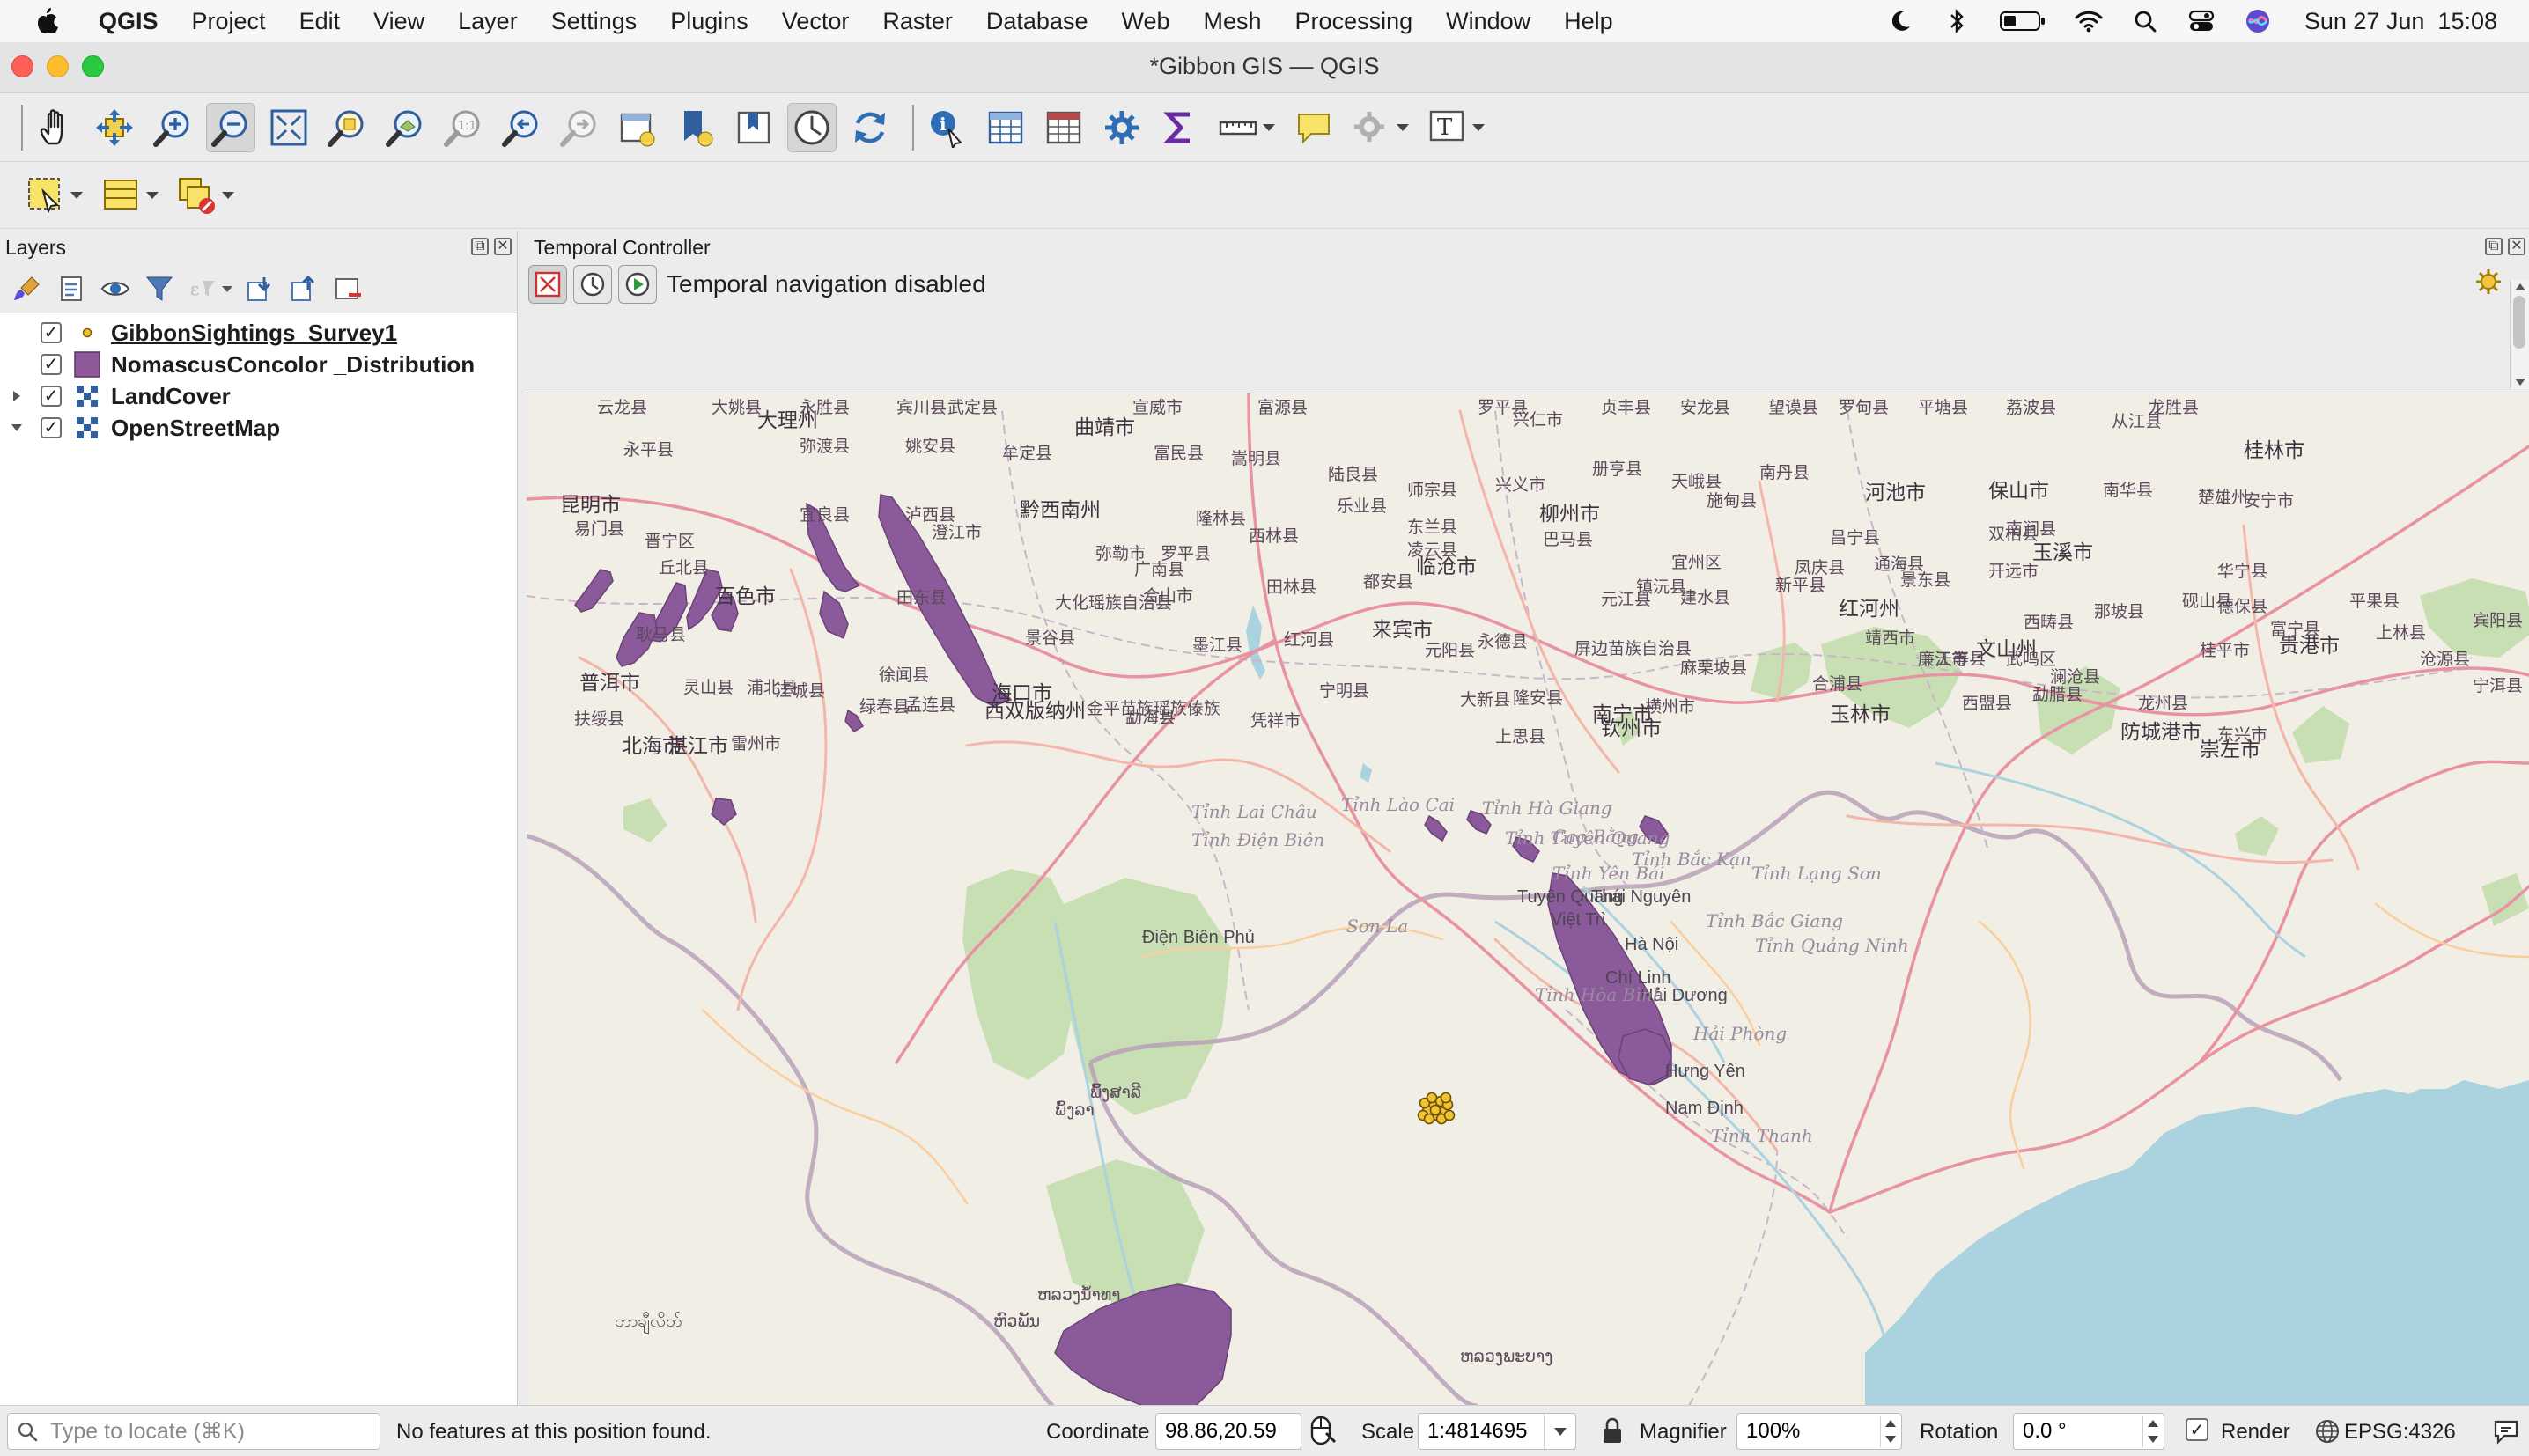 This screenshot has width=2529, height=1456. Describe the element at coordinates (1613, 1433) in the screenshot. I see `lock-scale-icon` at that location.